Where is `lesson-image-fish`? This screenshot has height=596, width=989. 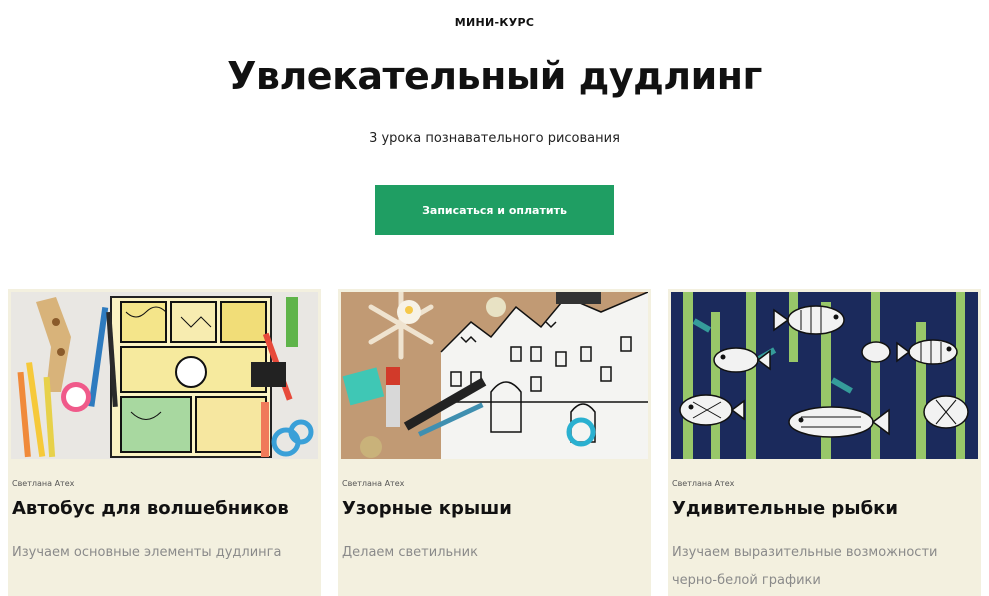 lesson-image-fish is located at coordinates (824, 375).